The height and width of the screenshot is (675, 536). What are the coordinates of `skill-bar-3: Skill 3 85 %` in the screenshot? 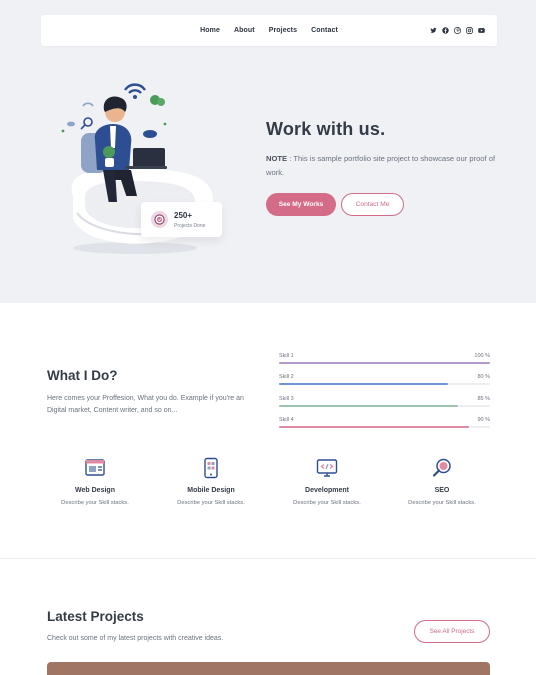 It's located at (384, 404).